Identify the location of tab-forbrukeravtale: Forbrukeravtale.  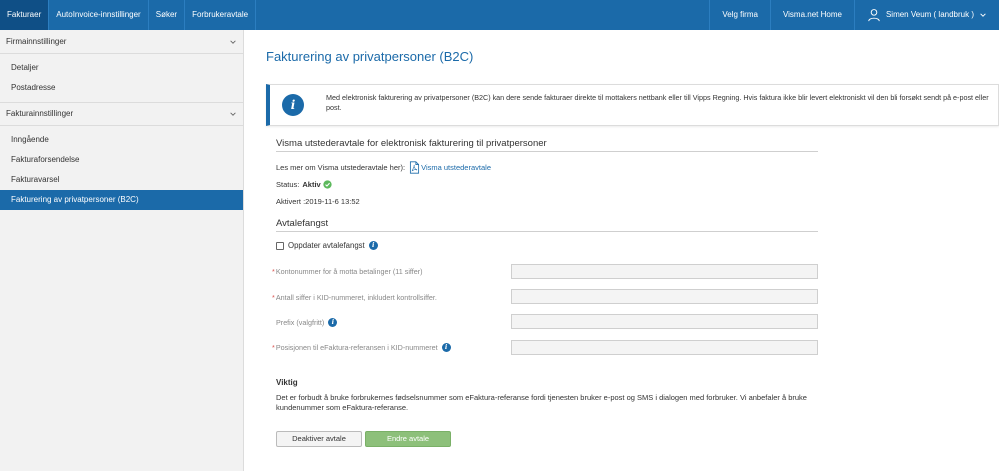
(221, 15).